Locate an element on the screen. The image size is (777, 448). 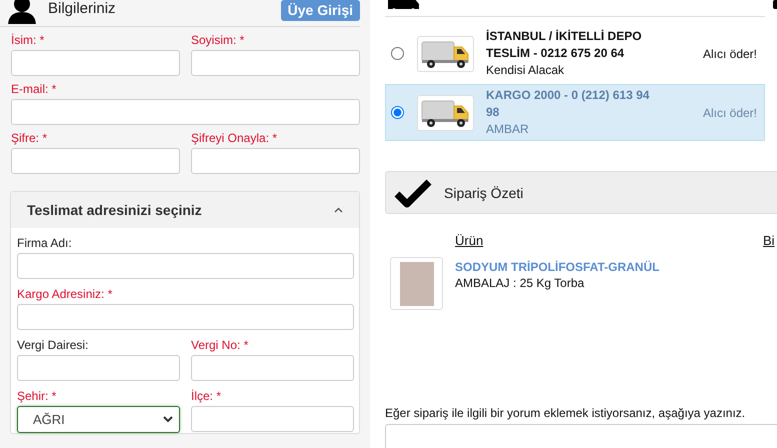
field-label: Şifre: * is located at coordinates (29, 138).